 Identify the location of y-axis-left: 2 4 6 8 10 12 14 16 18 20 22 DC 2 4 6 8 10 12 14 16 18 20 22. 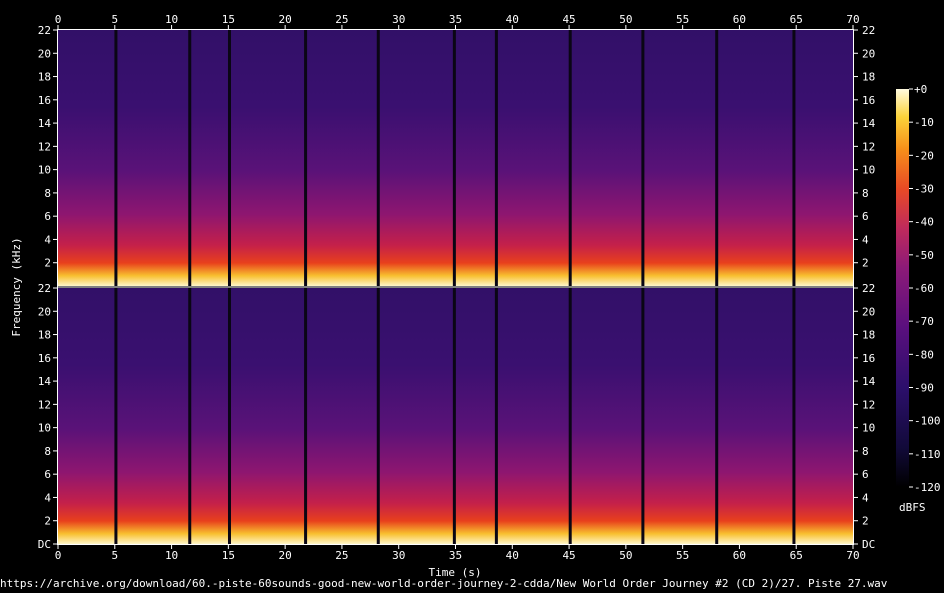
(47, 287).